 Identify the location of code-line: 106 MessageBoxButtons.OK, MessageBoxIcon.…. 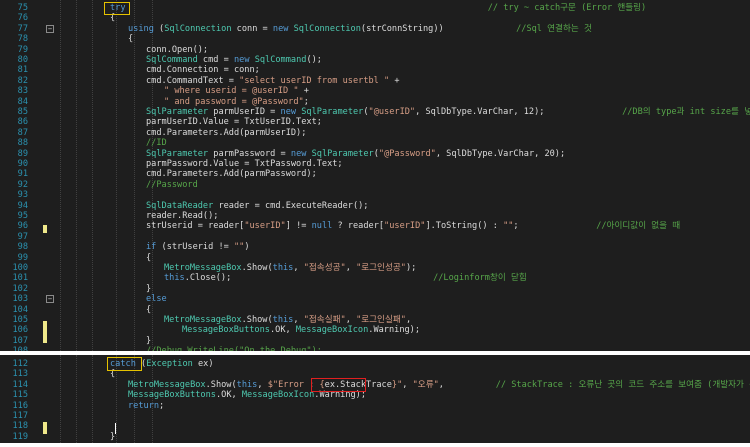
(375, 330).